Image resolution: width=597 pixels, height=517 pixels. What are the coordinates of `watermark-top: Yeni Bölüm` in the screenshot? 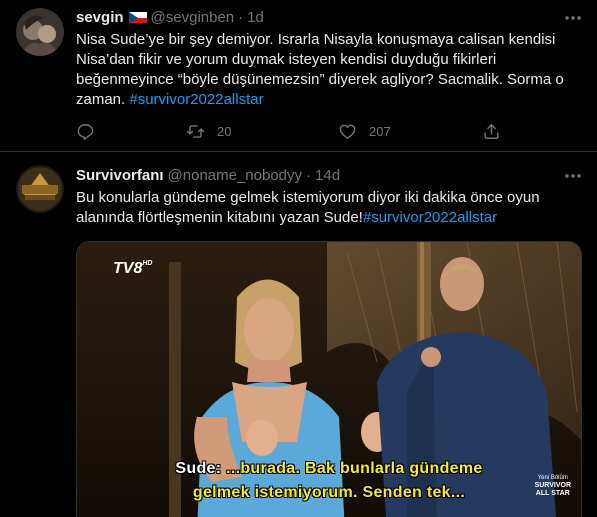 It's located at (552, 478).